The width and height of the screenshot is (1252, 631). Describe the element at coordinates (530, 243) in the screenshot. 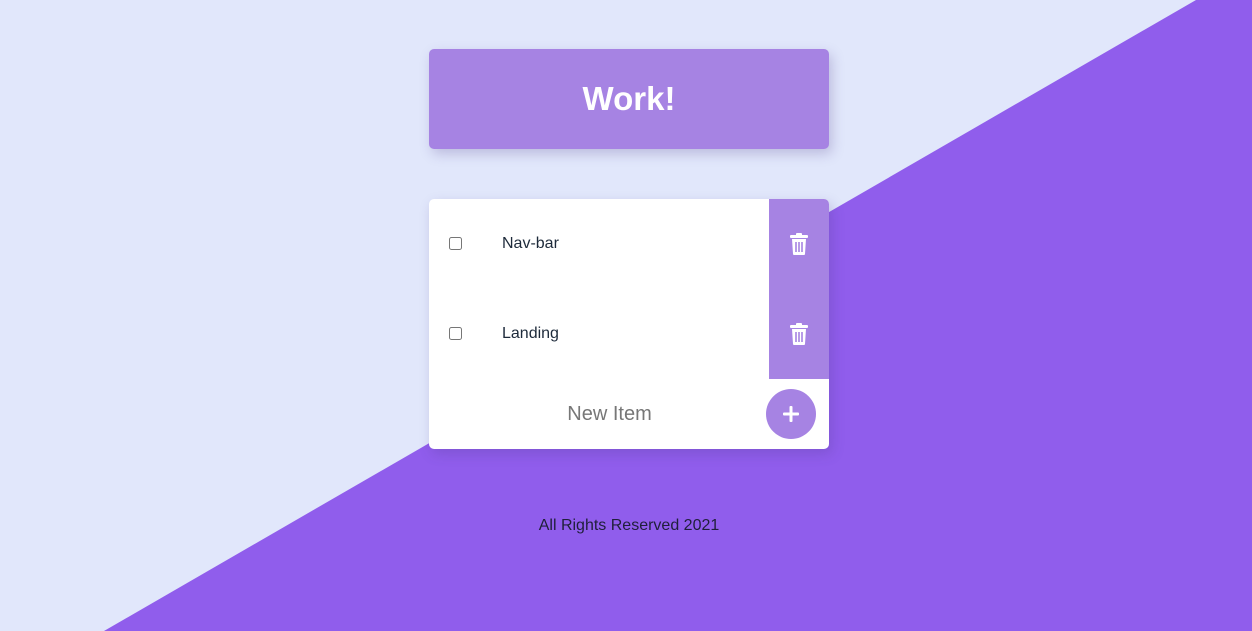

I see `item-label: Nav-bar` at that location.